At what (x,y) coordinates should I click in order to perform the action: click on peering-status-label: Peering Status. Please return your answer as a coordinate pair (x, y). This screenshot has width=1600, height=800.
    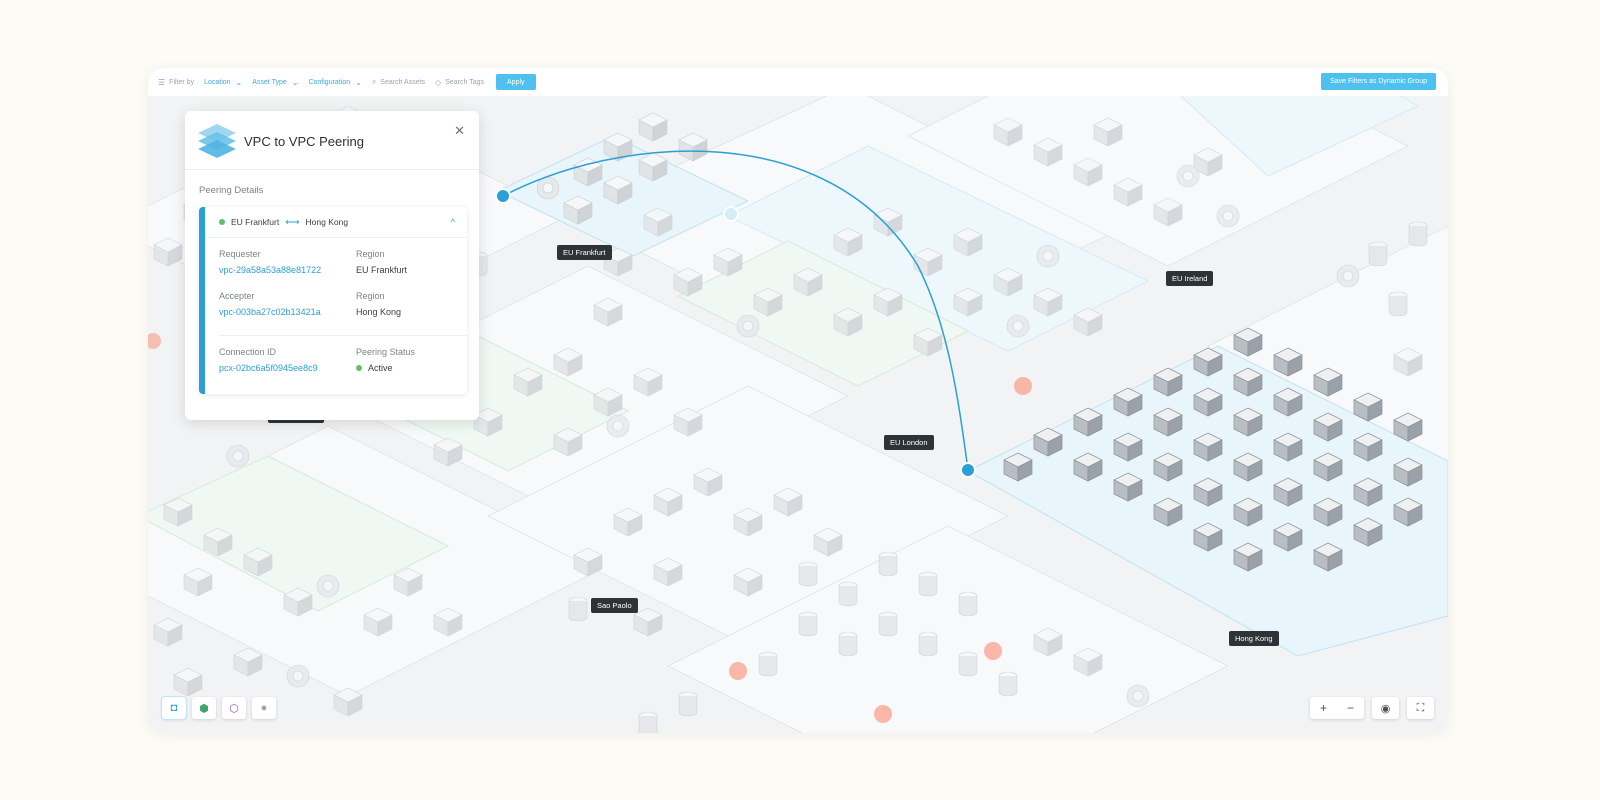
    Looking at the image, I should click on (386, 352).